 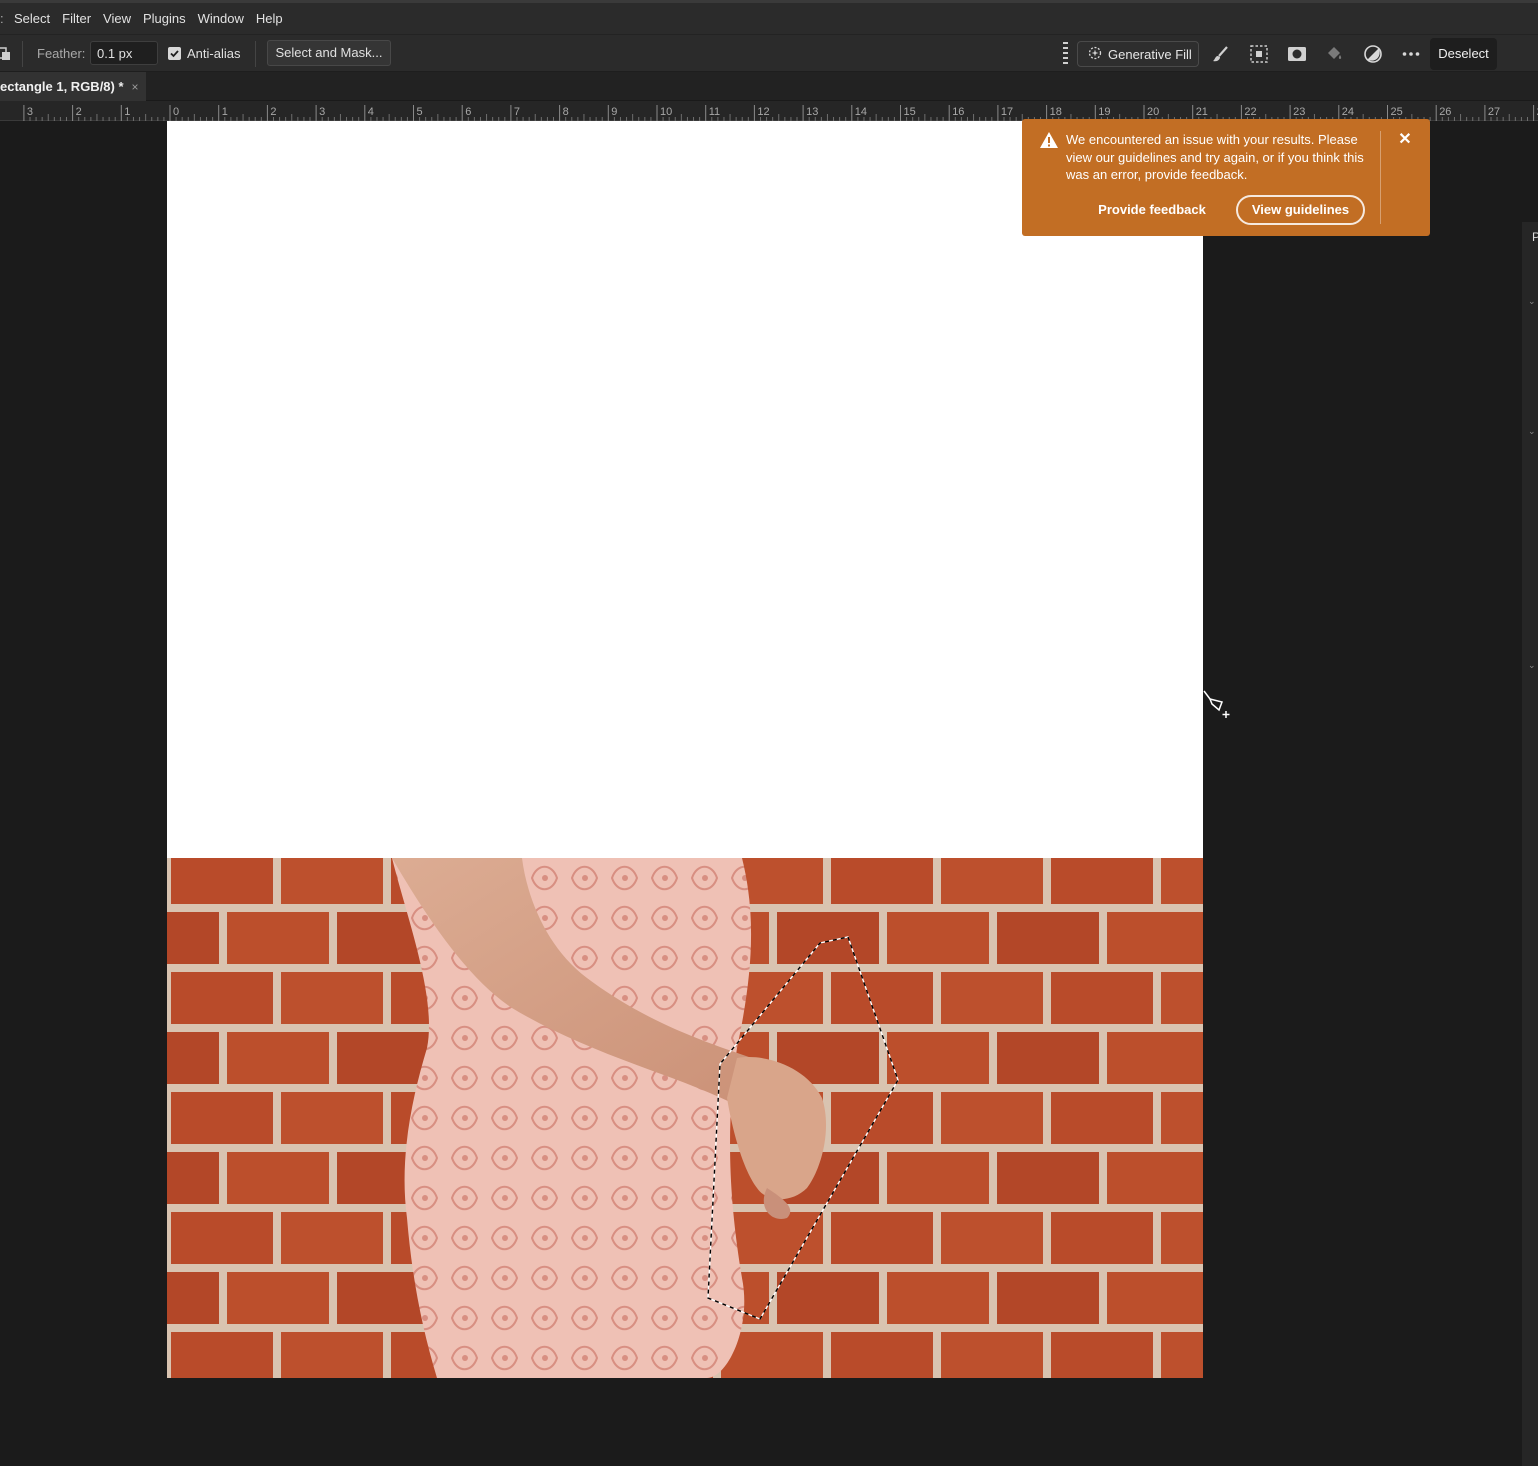 What do you see at coordinates (1494, 112) in the screenshot?
I see `ruler-label: 27` at bounding box center [1494, 112].